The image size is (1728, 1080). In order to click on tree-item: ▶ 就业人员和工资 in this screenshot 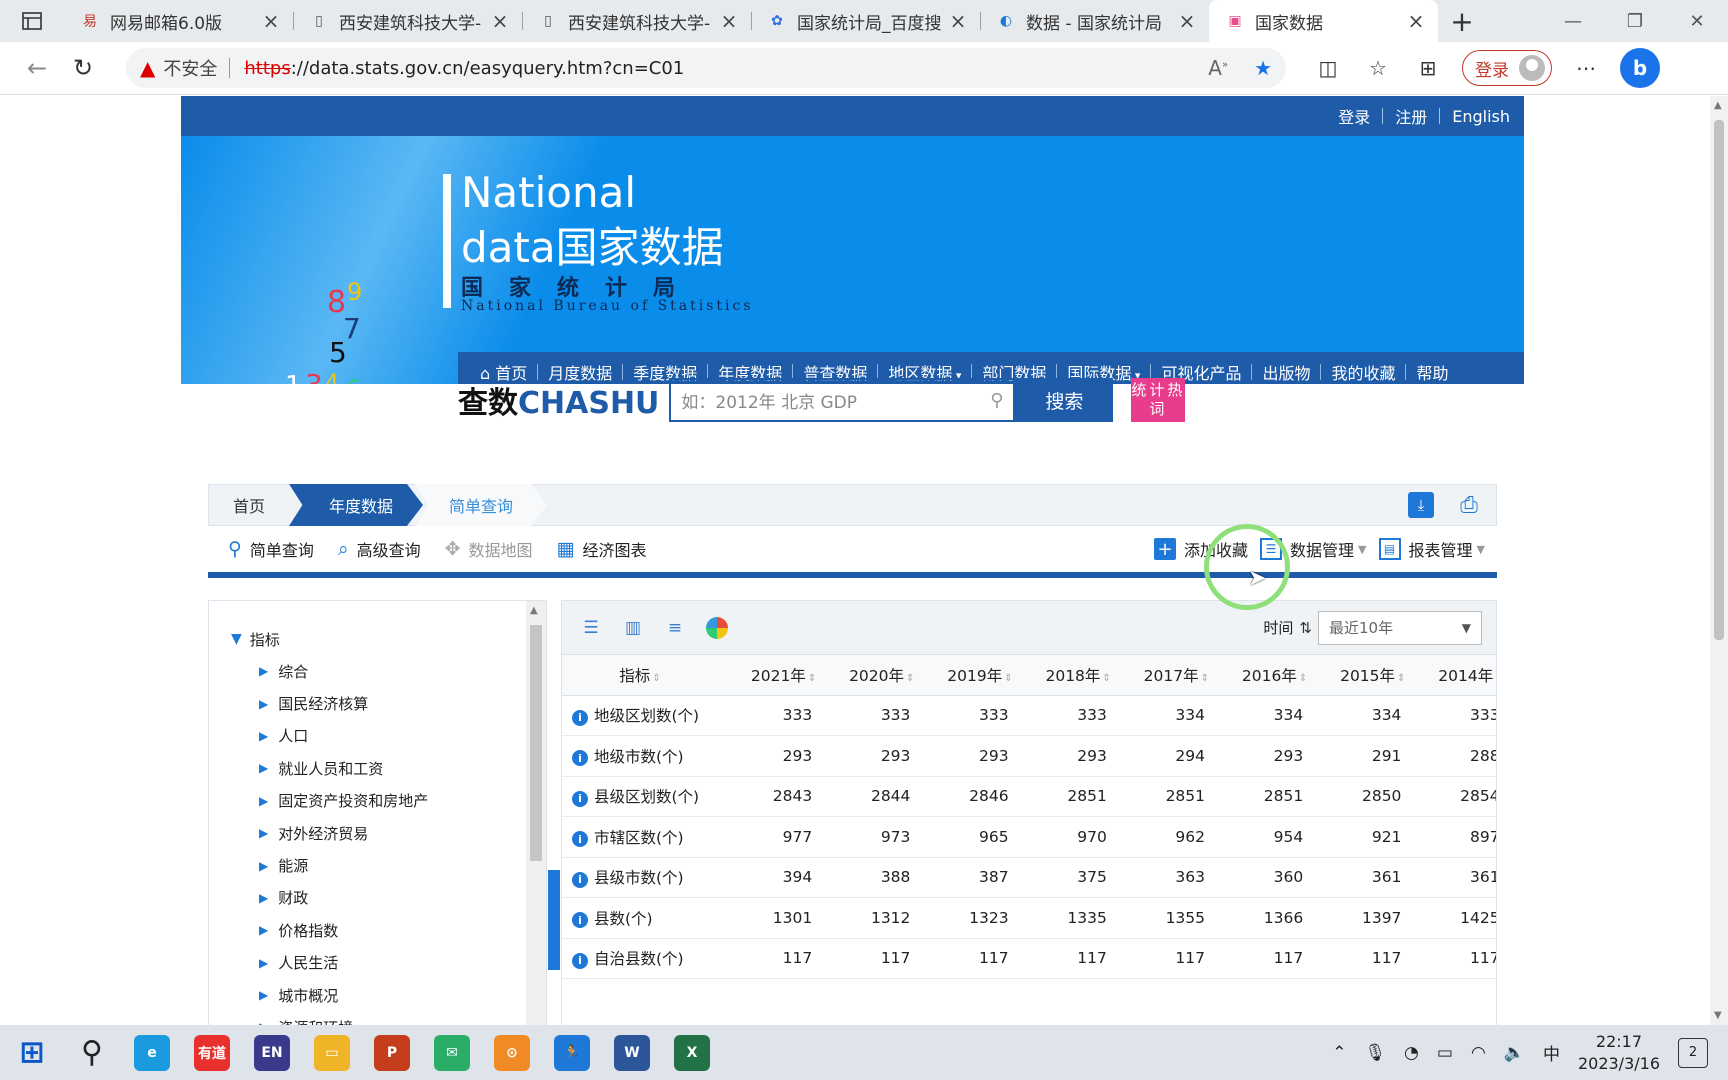, I will do `click(329, 768)`.